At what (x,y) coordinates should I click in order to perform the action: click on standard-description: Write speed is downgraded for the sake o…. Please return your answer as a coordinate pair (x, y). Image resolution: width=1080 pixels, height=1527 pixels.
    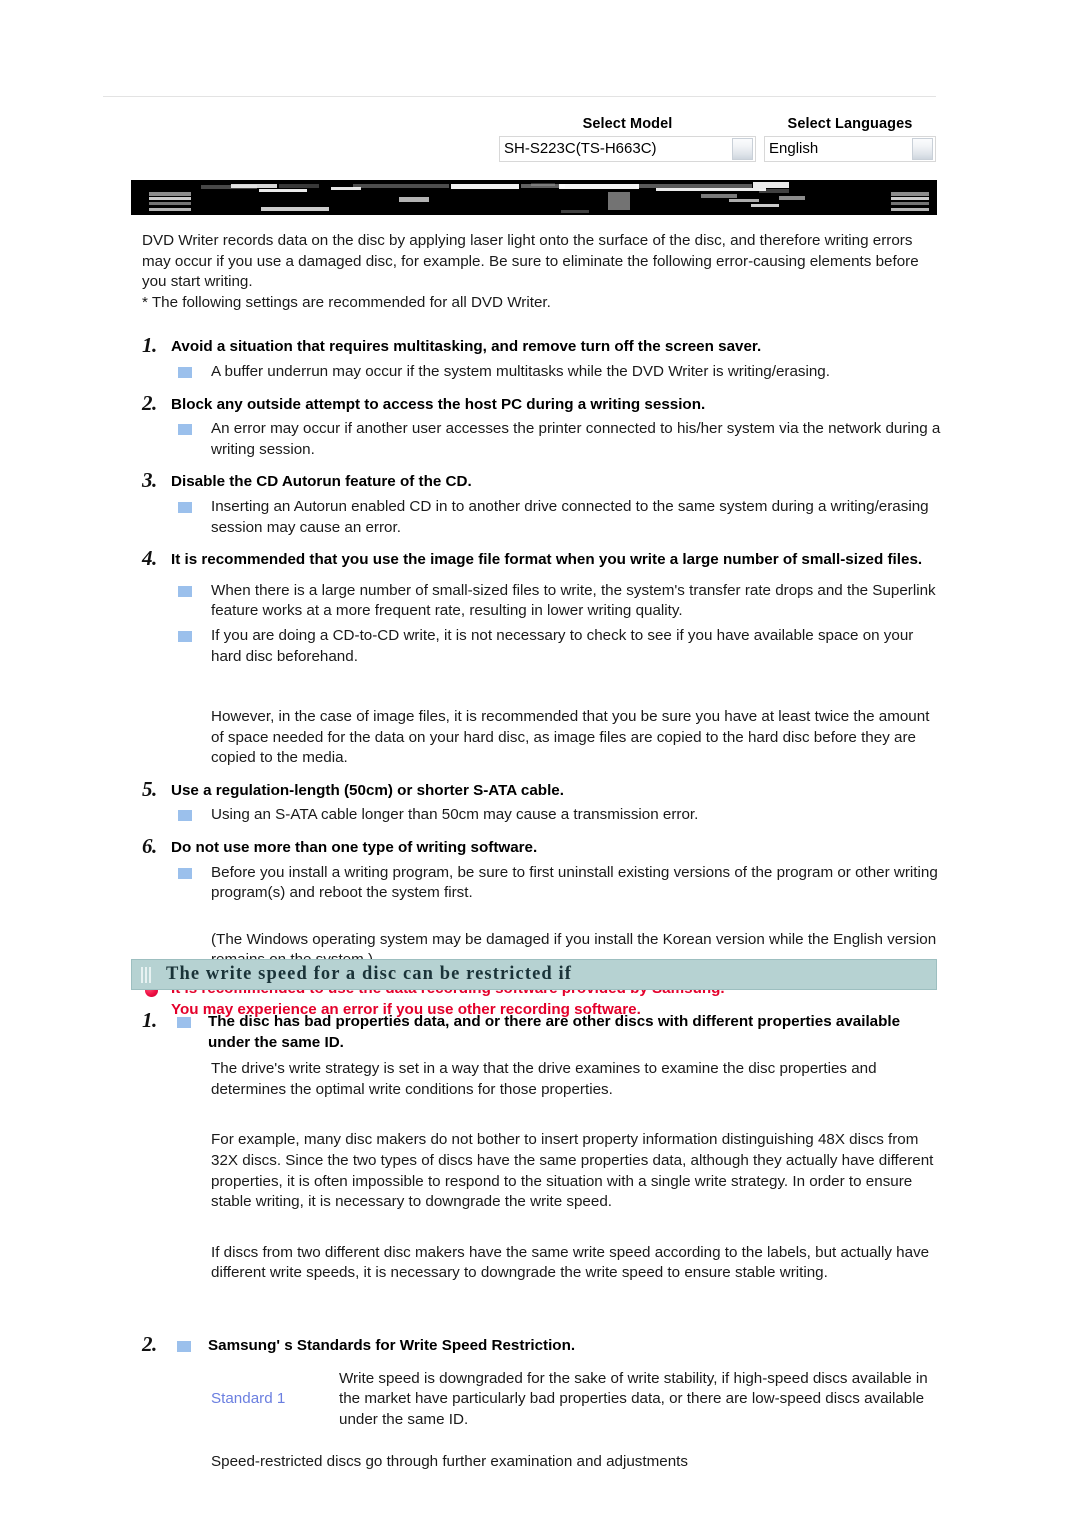
    Looking at the image, I should click on (633, 1398).